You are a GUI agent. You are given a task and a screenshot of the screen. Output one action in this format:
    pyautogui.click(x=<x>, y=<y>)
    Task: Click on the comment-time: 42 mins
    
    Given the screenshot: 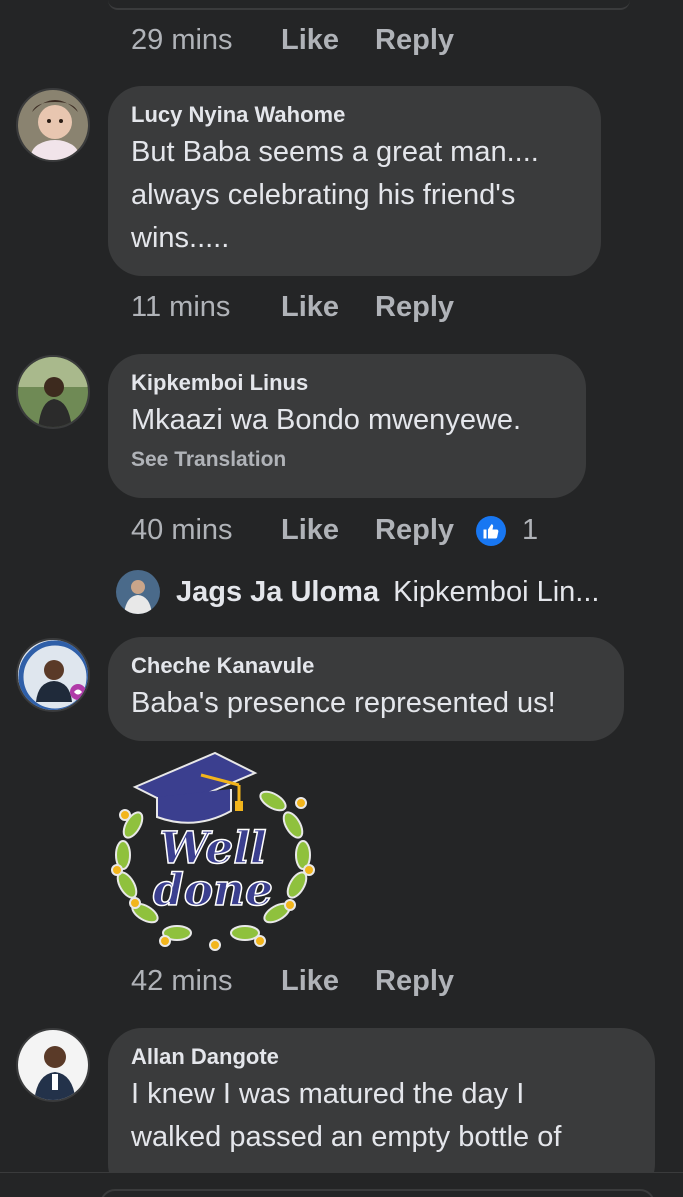 What is the action you would take?
    pyautogui.click(x=182, y=981)
    